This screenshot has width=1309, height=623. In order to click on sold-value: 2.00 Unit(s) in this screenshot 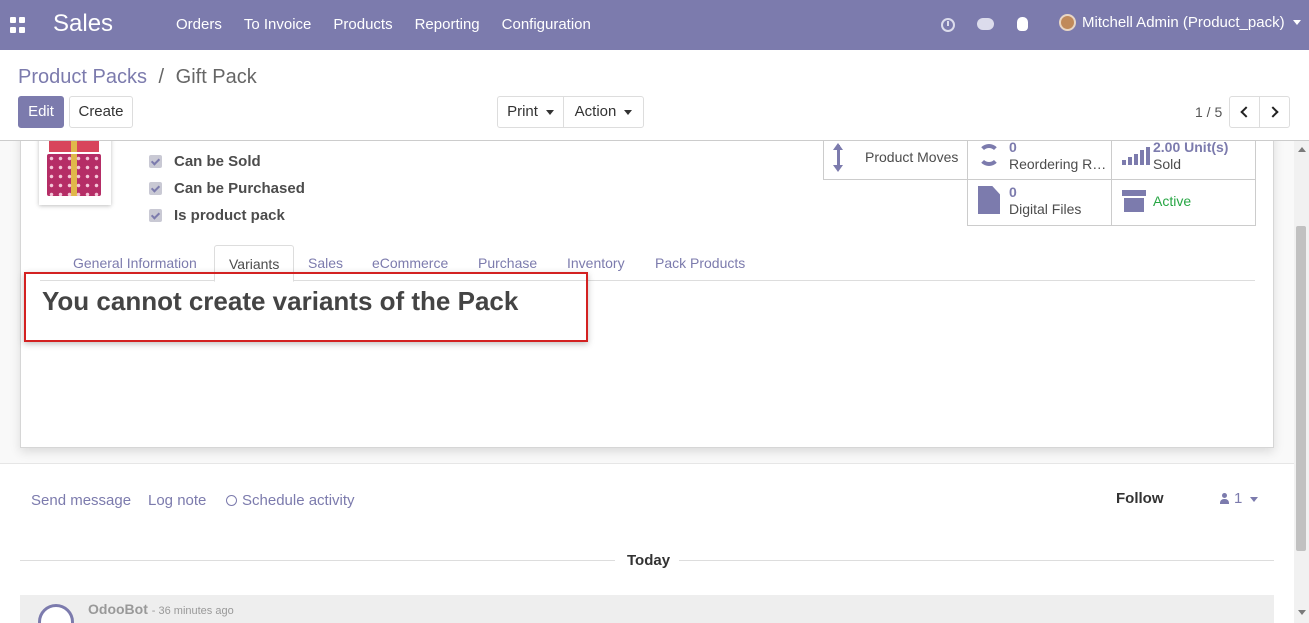, I will do `click(1191, 148)`.